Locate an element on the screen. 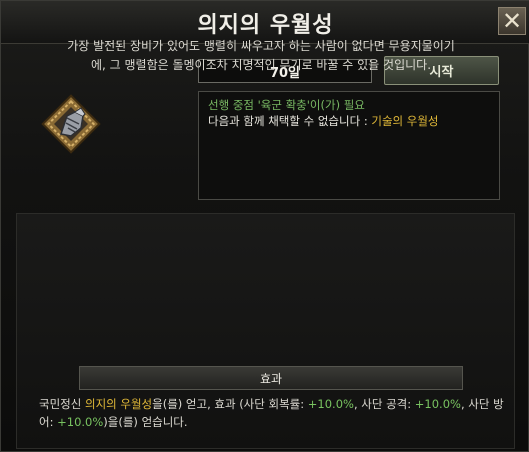 The image size is (529, 452). armored-fist-icon is located at coordinates (71, 124).